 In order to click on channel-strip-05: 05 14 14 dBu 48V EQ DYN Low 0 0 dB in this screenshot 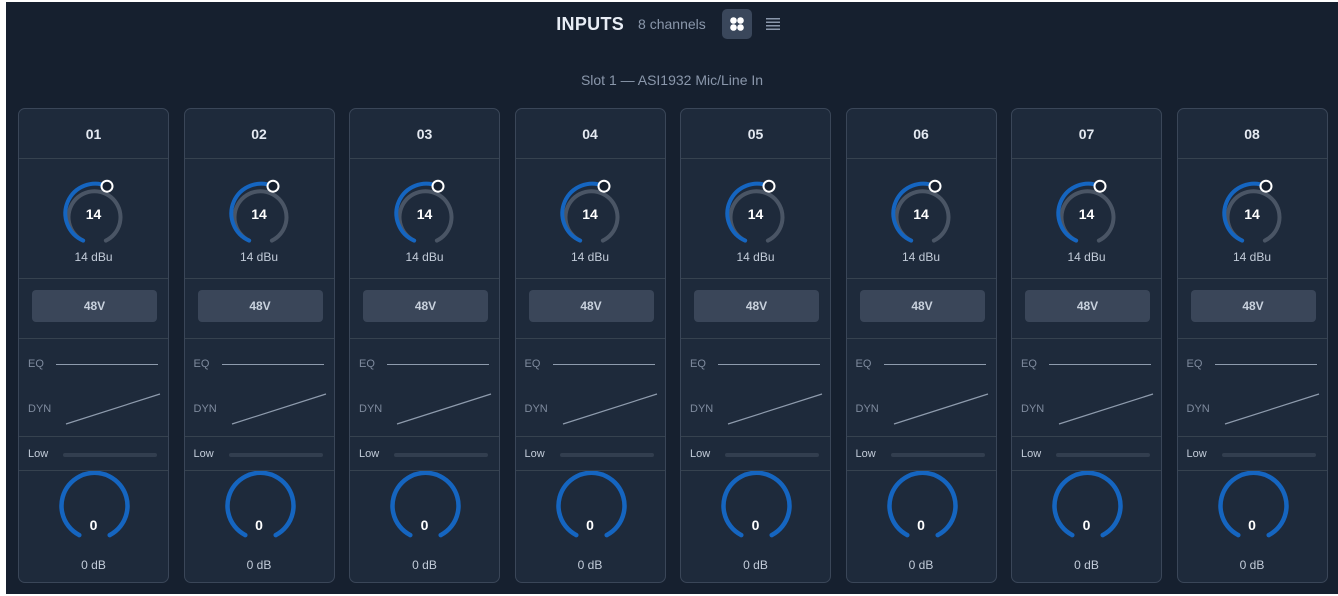, I will do `click(755, 345)`.